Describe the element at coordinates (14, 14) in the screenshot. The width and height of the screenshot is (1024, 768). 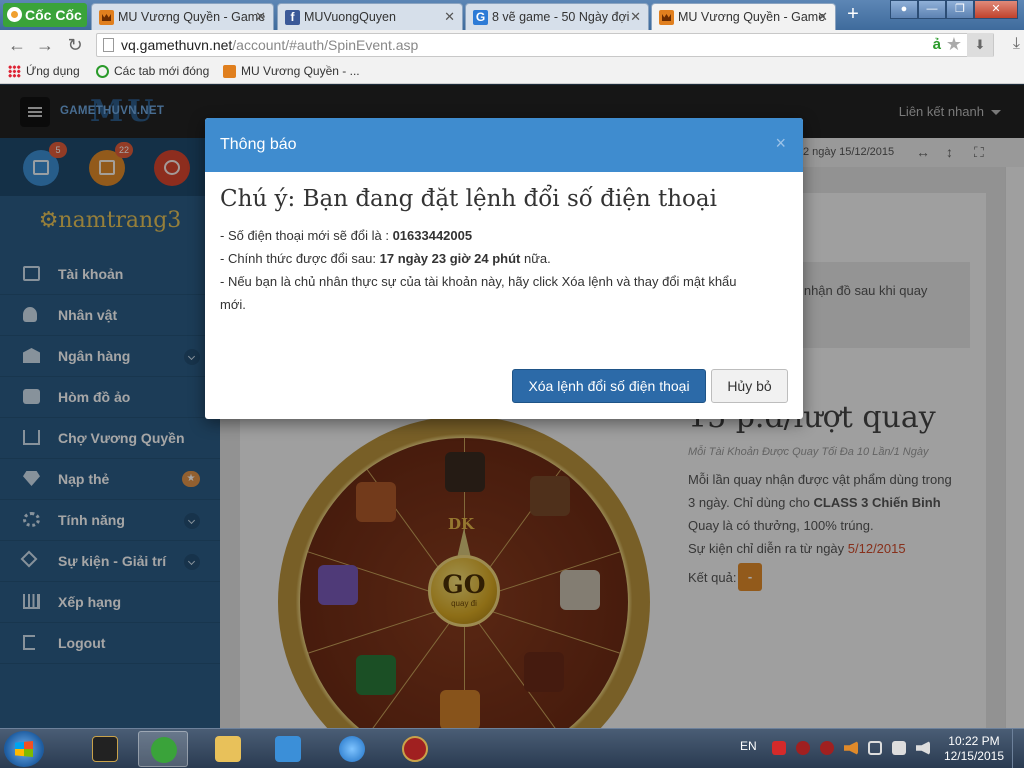
I see `coccoc-leaf-icon` at that location.